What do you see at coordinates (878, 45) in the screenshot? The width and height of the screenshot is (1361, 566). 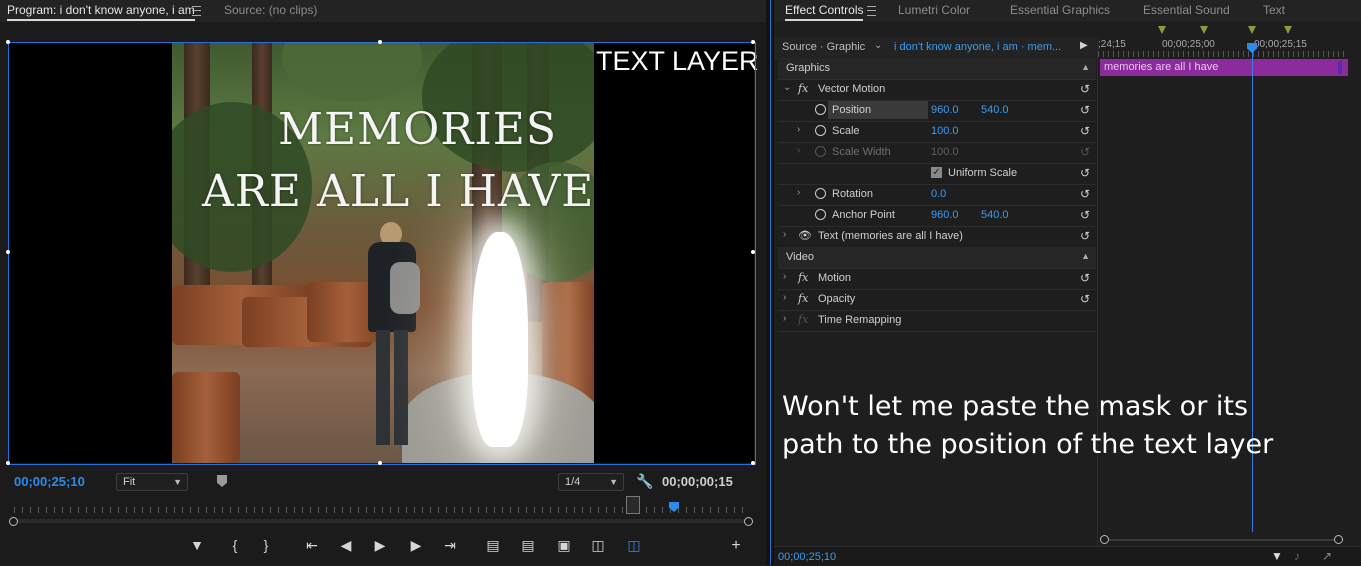 I see `chevron-down-icon: ⌄` at bounding box center [878, 45].